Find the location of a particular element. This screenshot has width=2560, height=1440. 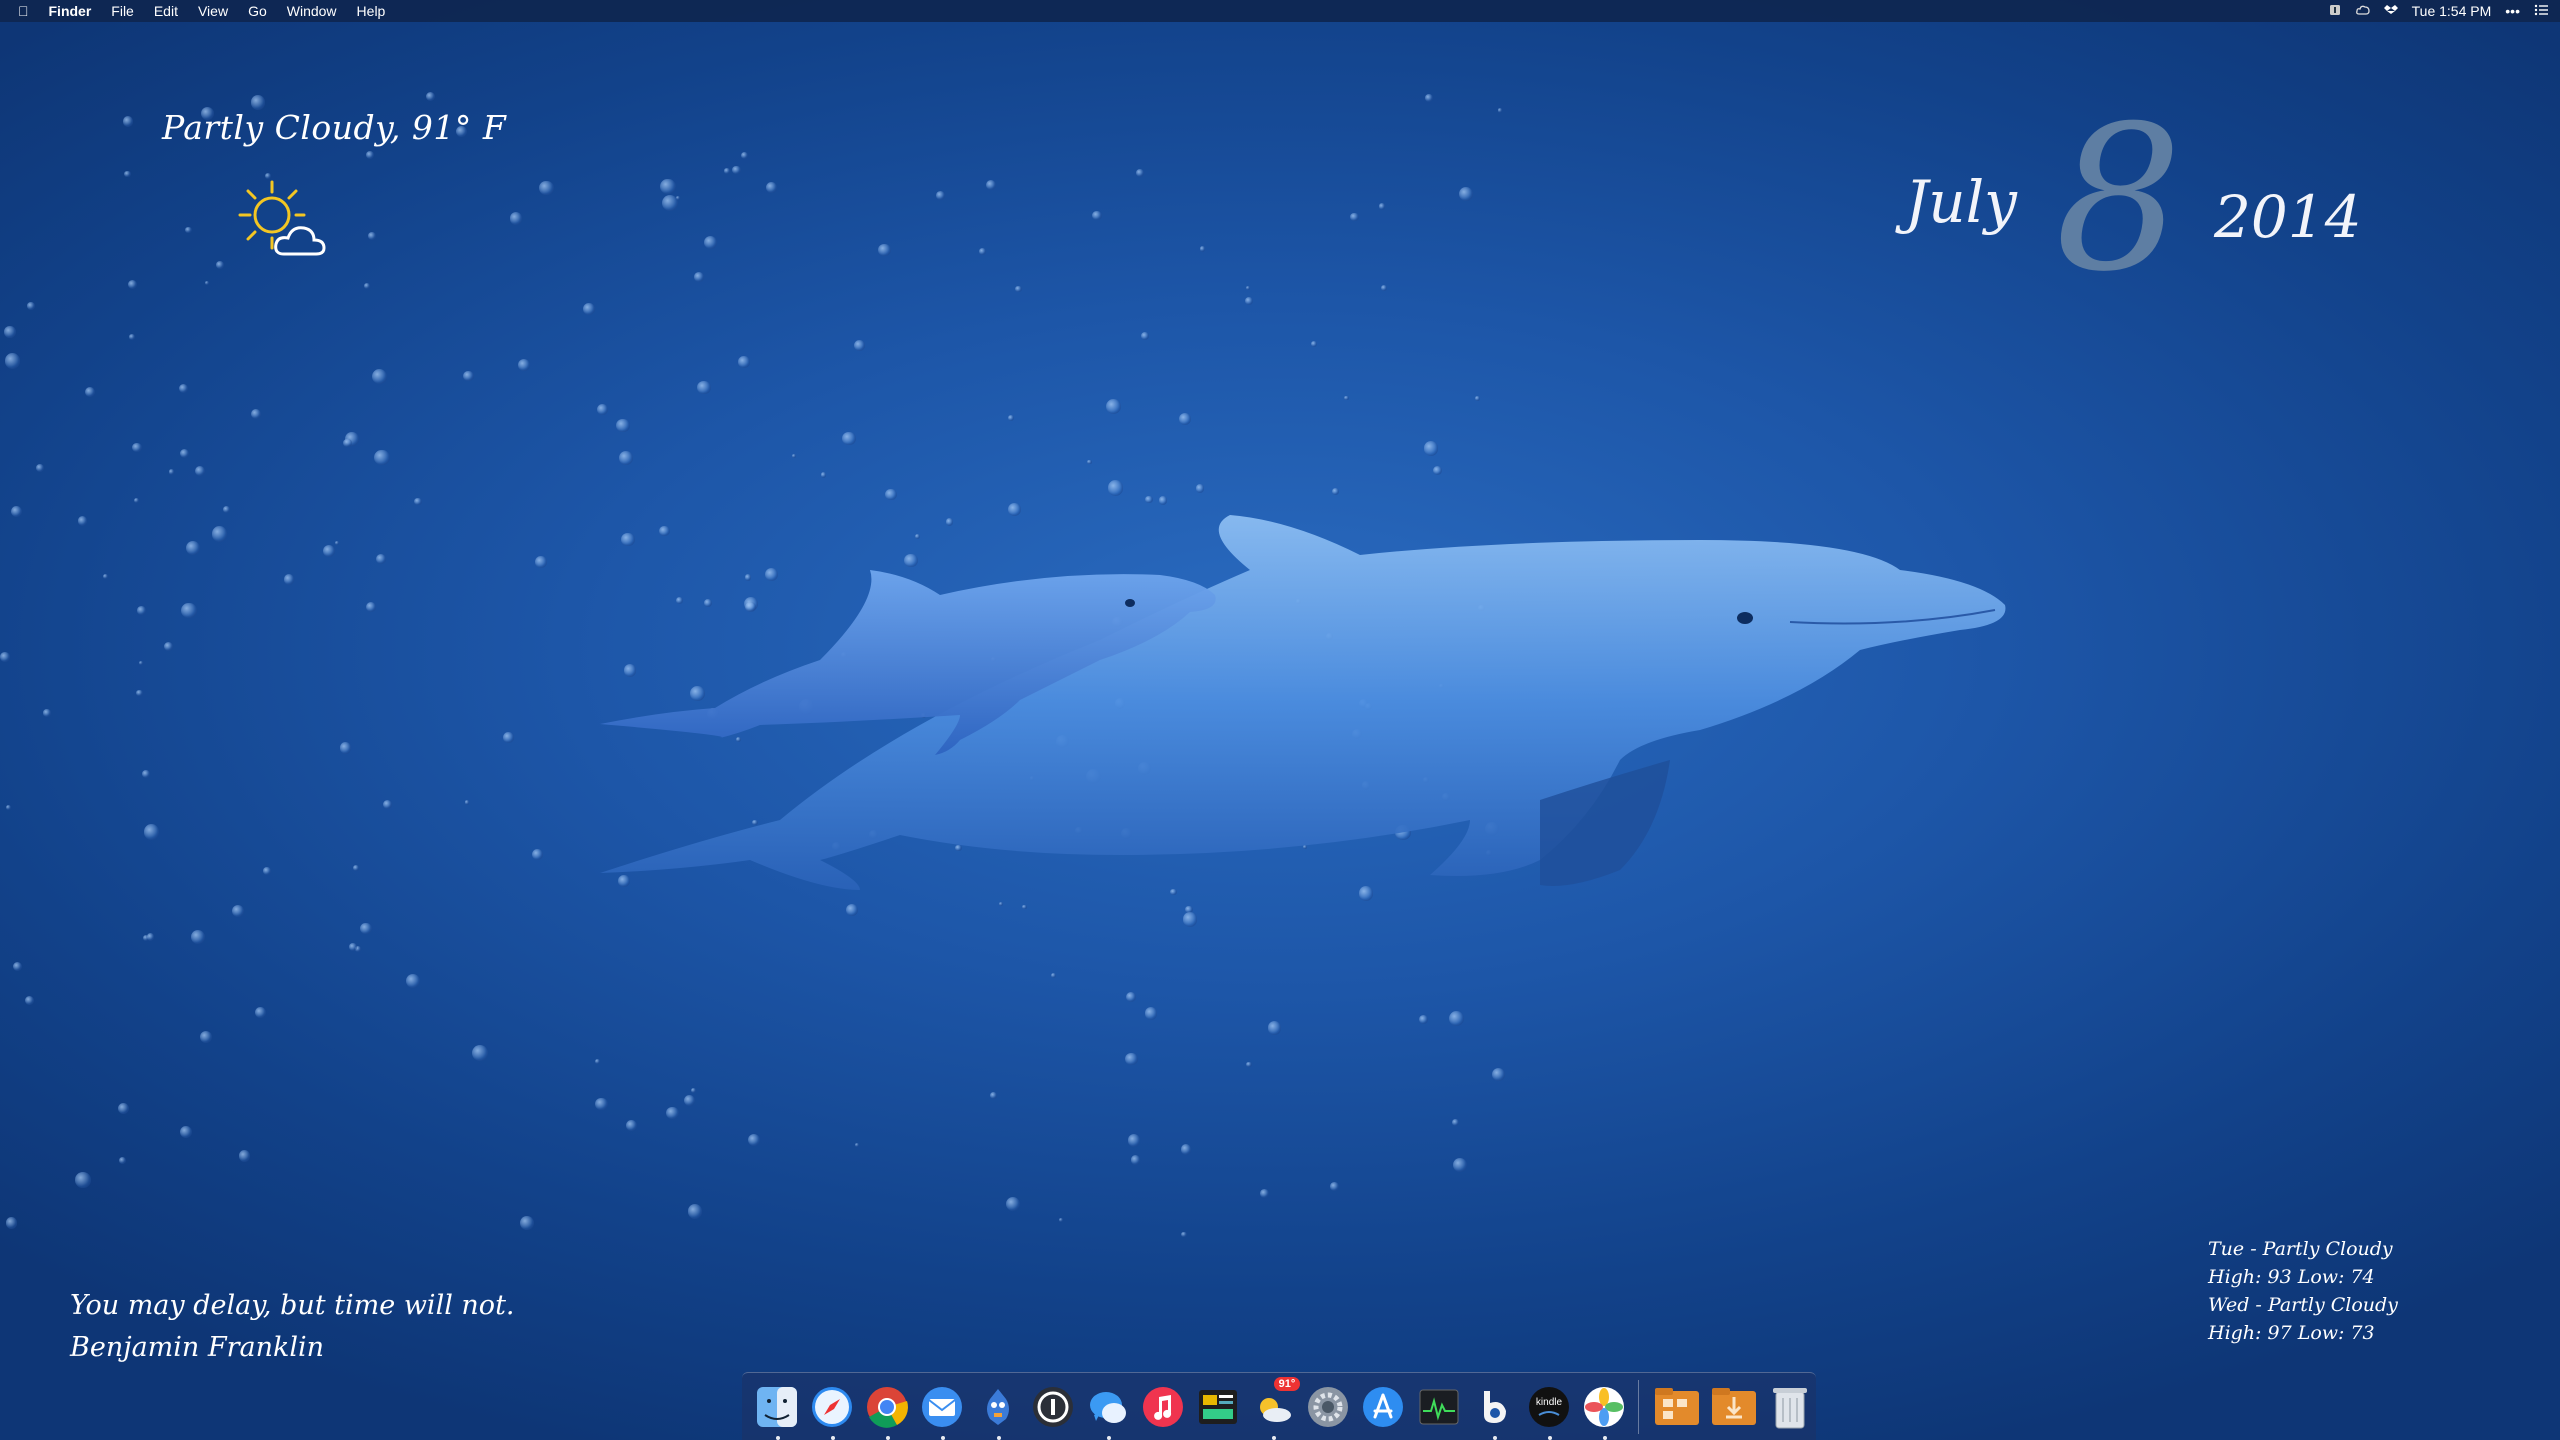

1password-icon is located at coordinates (1052, 1406).